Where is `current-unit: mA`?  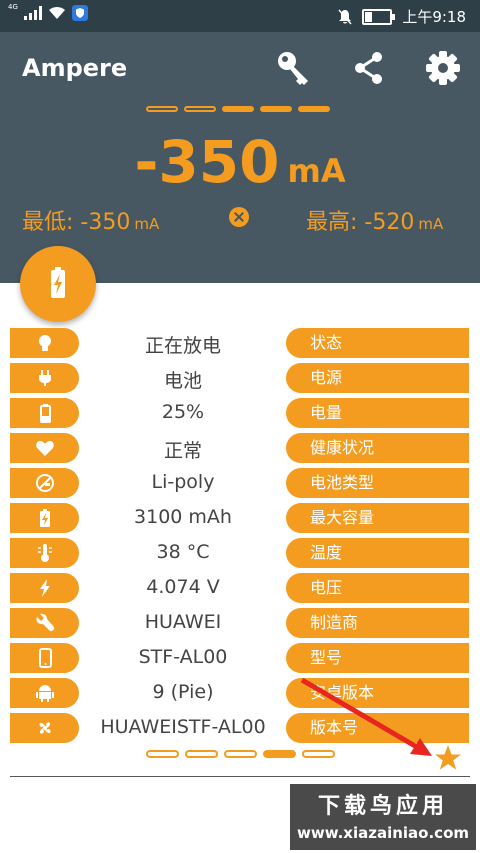 current-unit: mA is located at coordinates (316, 171).